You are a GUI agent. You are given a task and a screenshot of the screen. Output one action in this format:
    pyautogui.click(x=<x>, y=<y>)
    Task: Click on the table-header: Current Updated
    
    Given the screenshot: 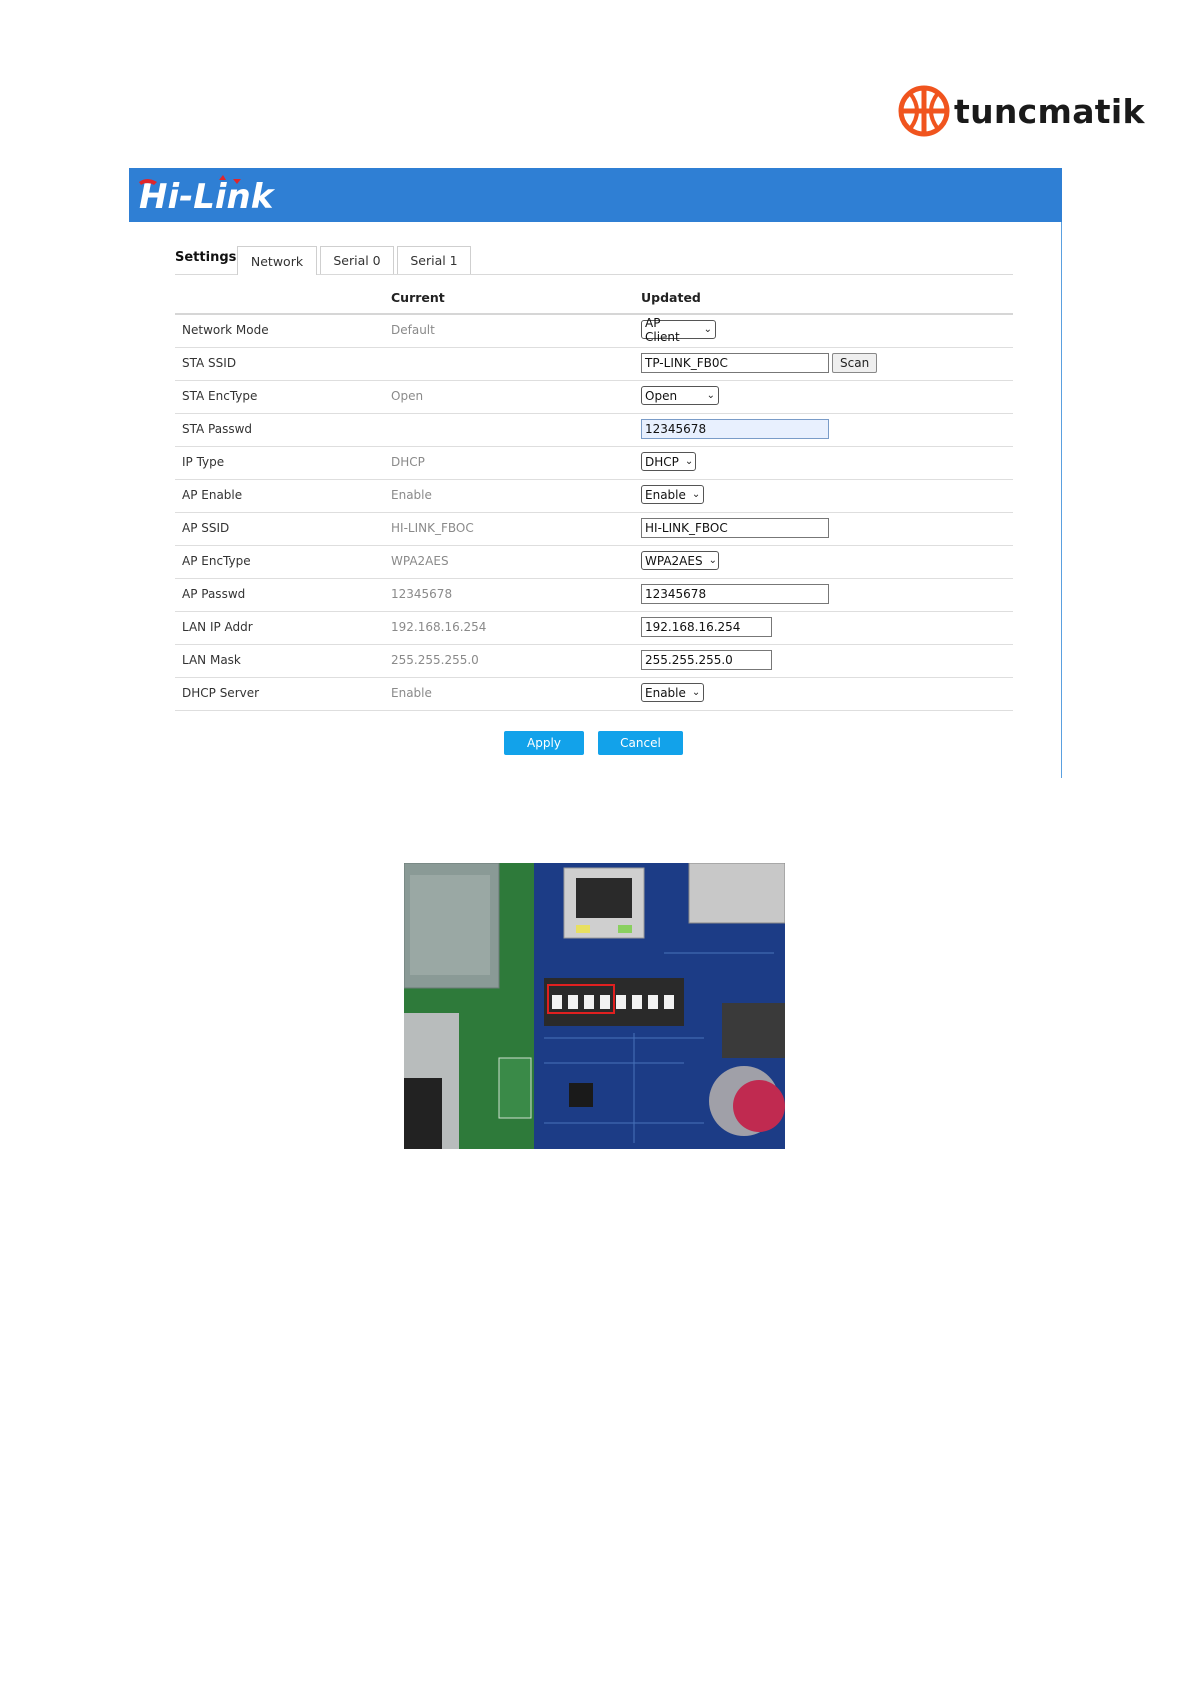 What is the action you would take?
    pyautogui.click(x=594, y=297)
    